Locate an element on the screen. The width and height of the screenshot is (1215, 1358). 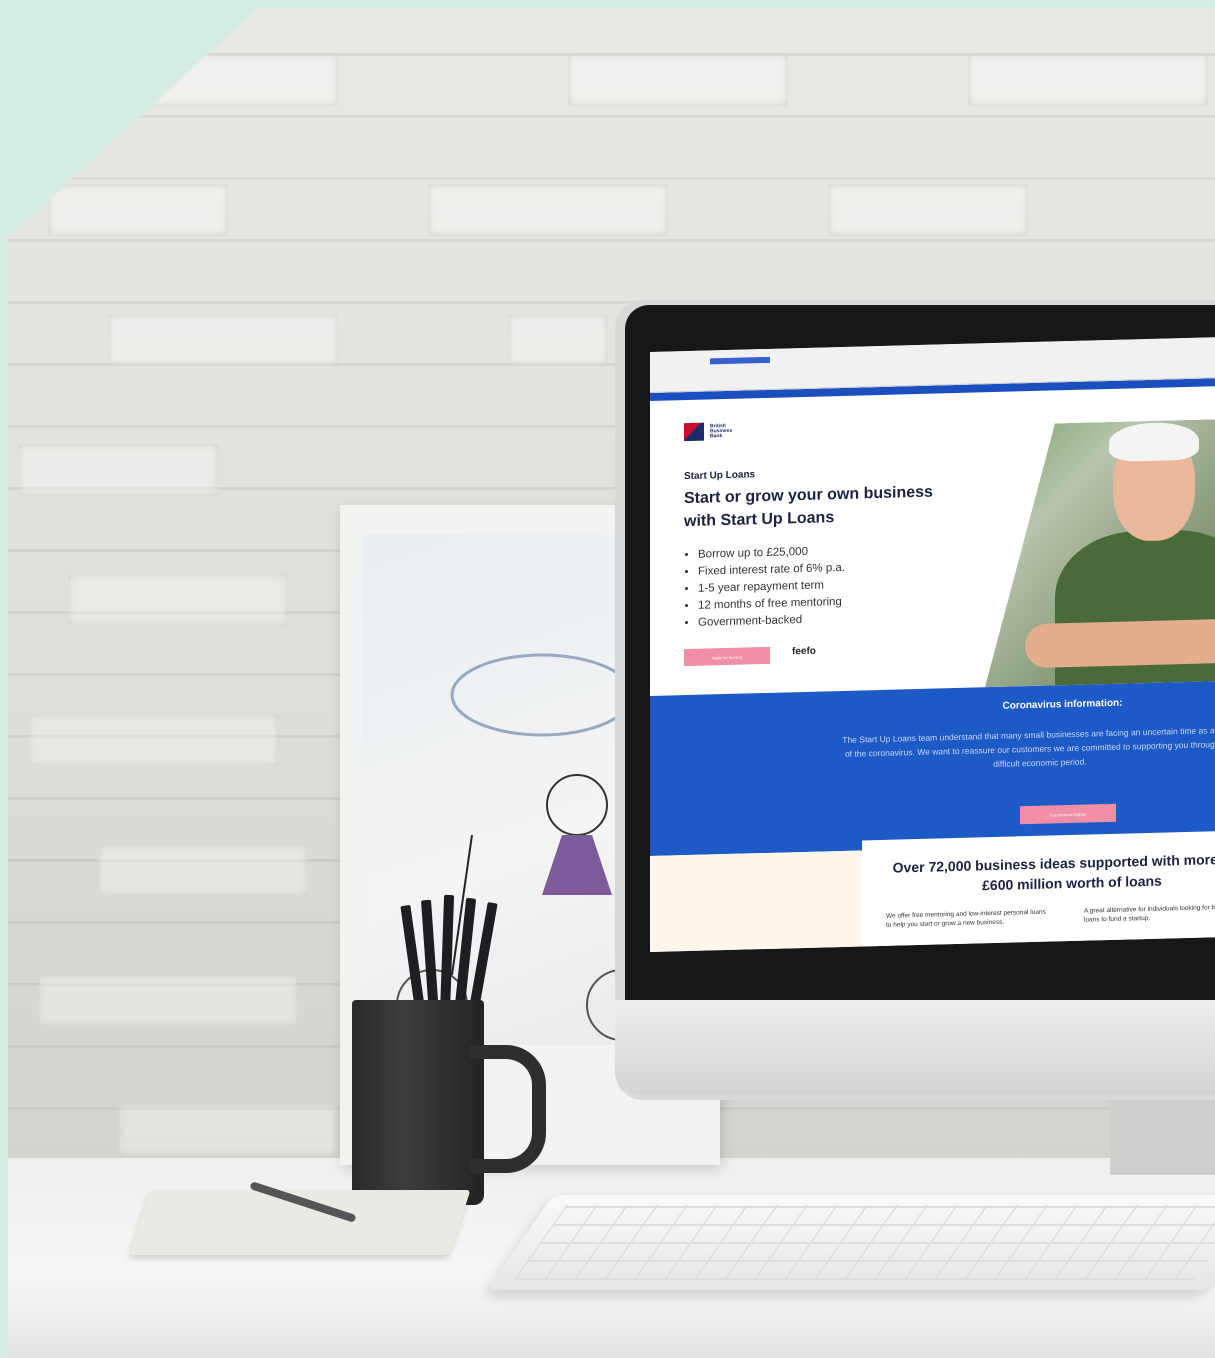
black-mug is located at coordinates (418, 1102).